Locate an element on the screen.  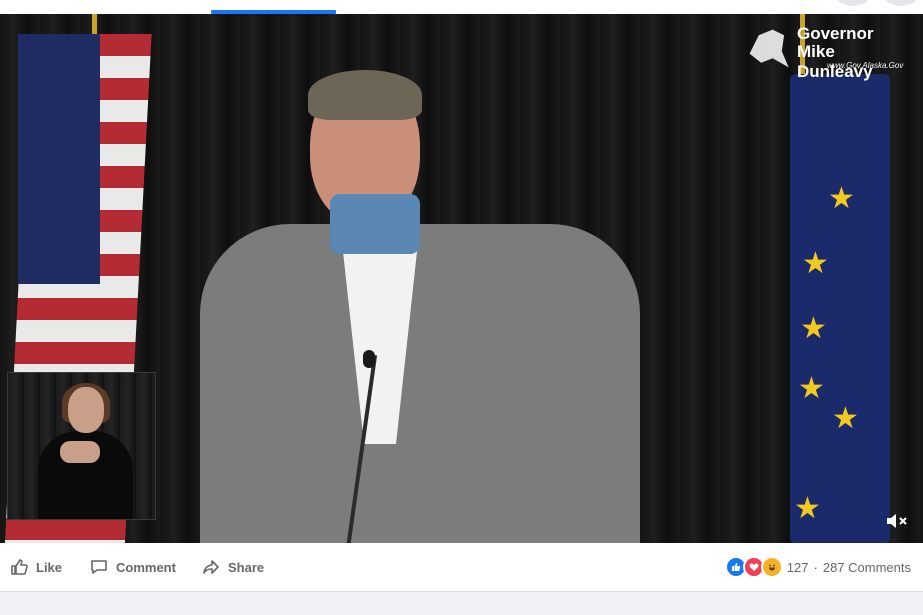
reaction-count: 127 is located at coordinates (797, 567).